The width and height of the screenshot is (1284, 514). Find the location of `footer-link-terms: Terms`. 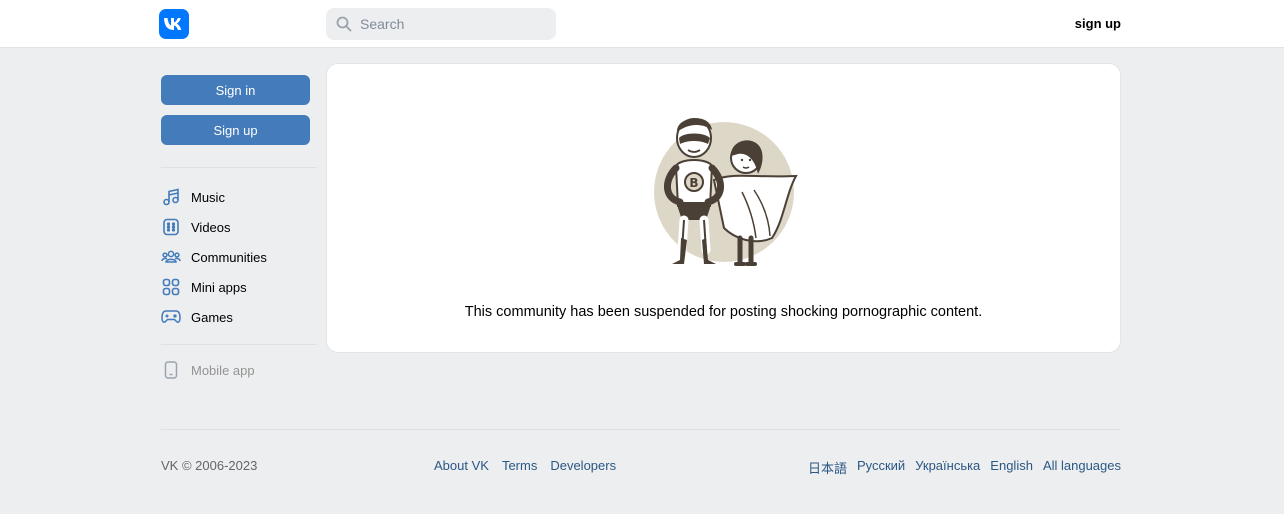

footer-link-terms: Terms is located at coordinates (519, 465).